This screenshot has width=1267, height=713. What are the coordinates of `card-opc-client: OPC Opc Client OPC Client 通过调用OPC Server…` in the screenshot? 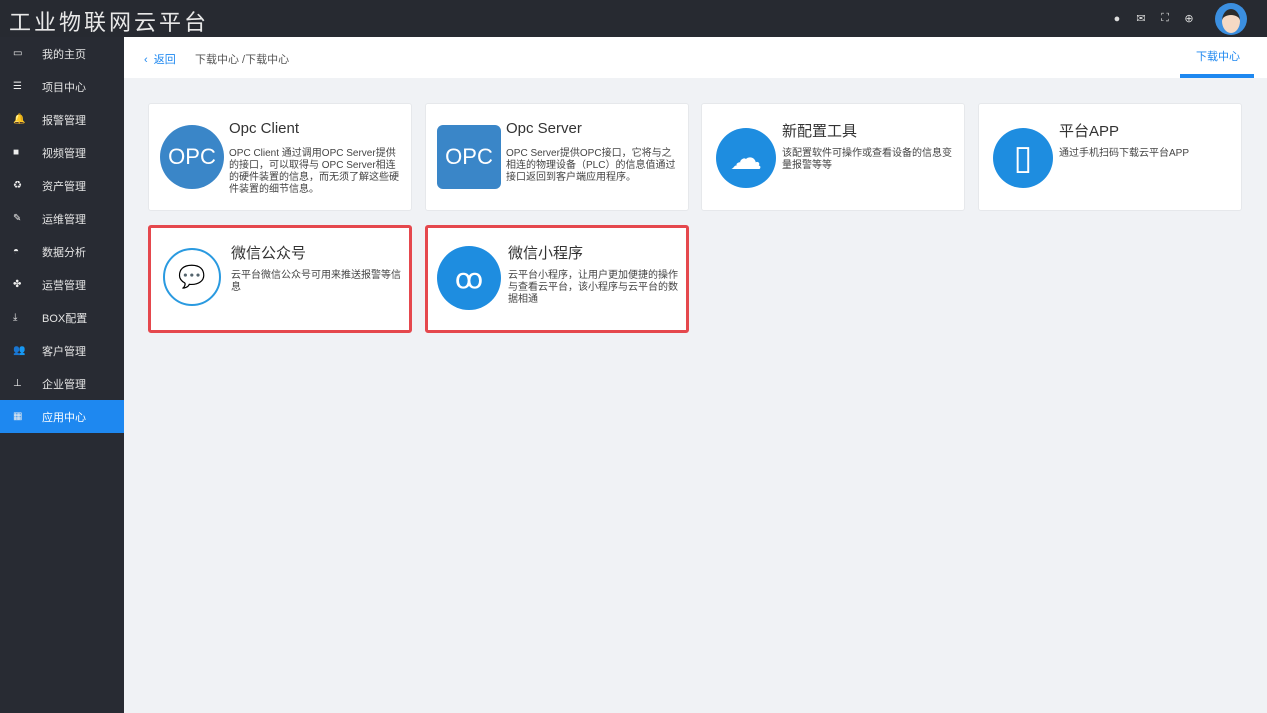 It's located at (280, 157).